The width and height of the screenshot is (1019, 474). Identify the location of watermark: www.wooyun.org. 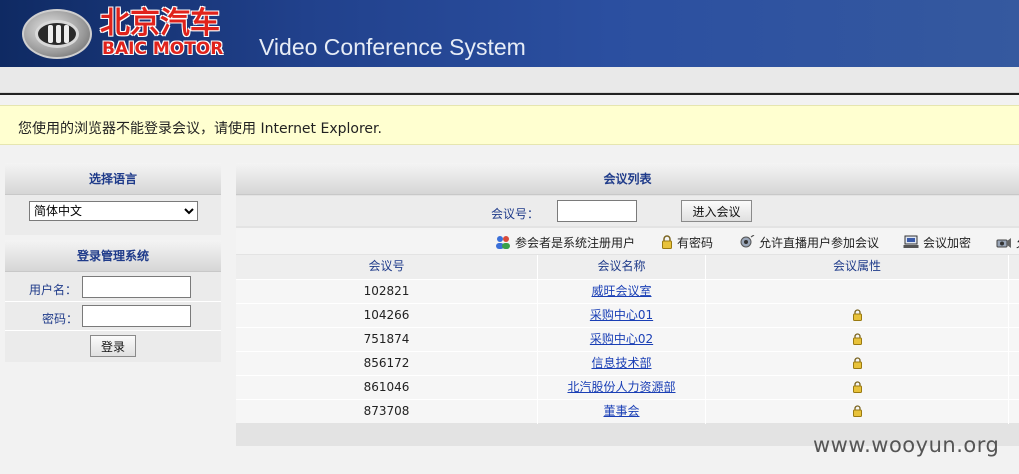
(906, 445).